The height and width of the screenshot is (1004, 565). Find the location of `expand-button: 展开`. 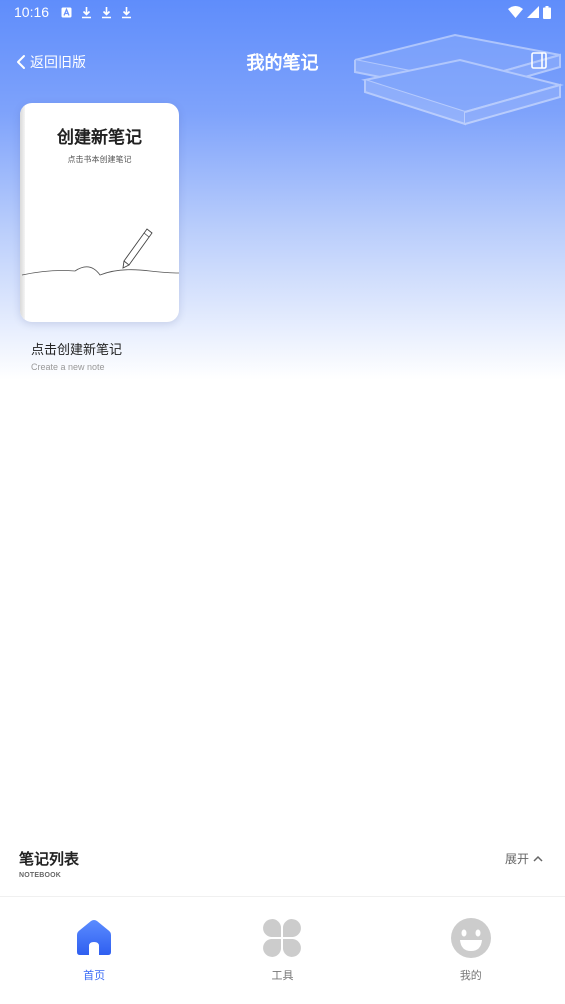

expand-button: 展开 is located at coordinates (524, 858).